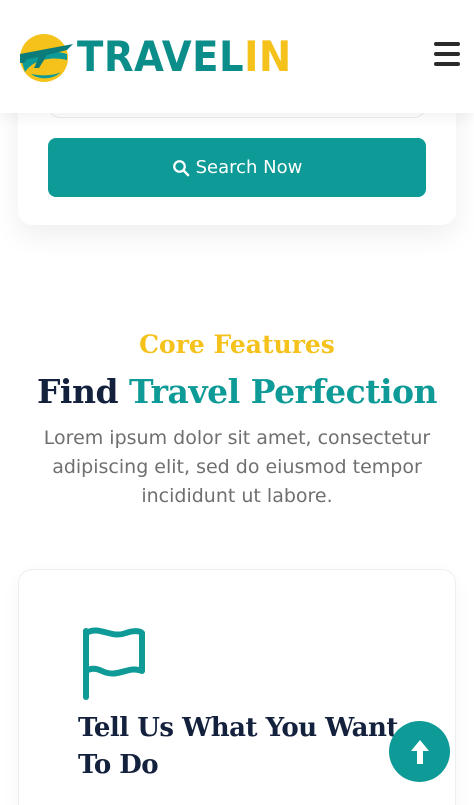  What do you see at coordinates (268, 56) in the screenshot?
I see `logo-text-in: IN` at bounding box center [268, 56].